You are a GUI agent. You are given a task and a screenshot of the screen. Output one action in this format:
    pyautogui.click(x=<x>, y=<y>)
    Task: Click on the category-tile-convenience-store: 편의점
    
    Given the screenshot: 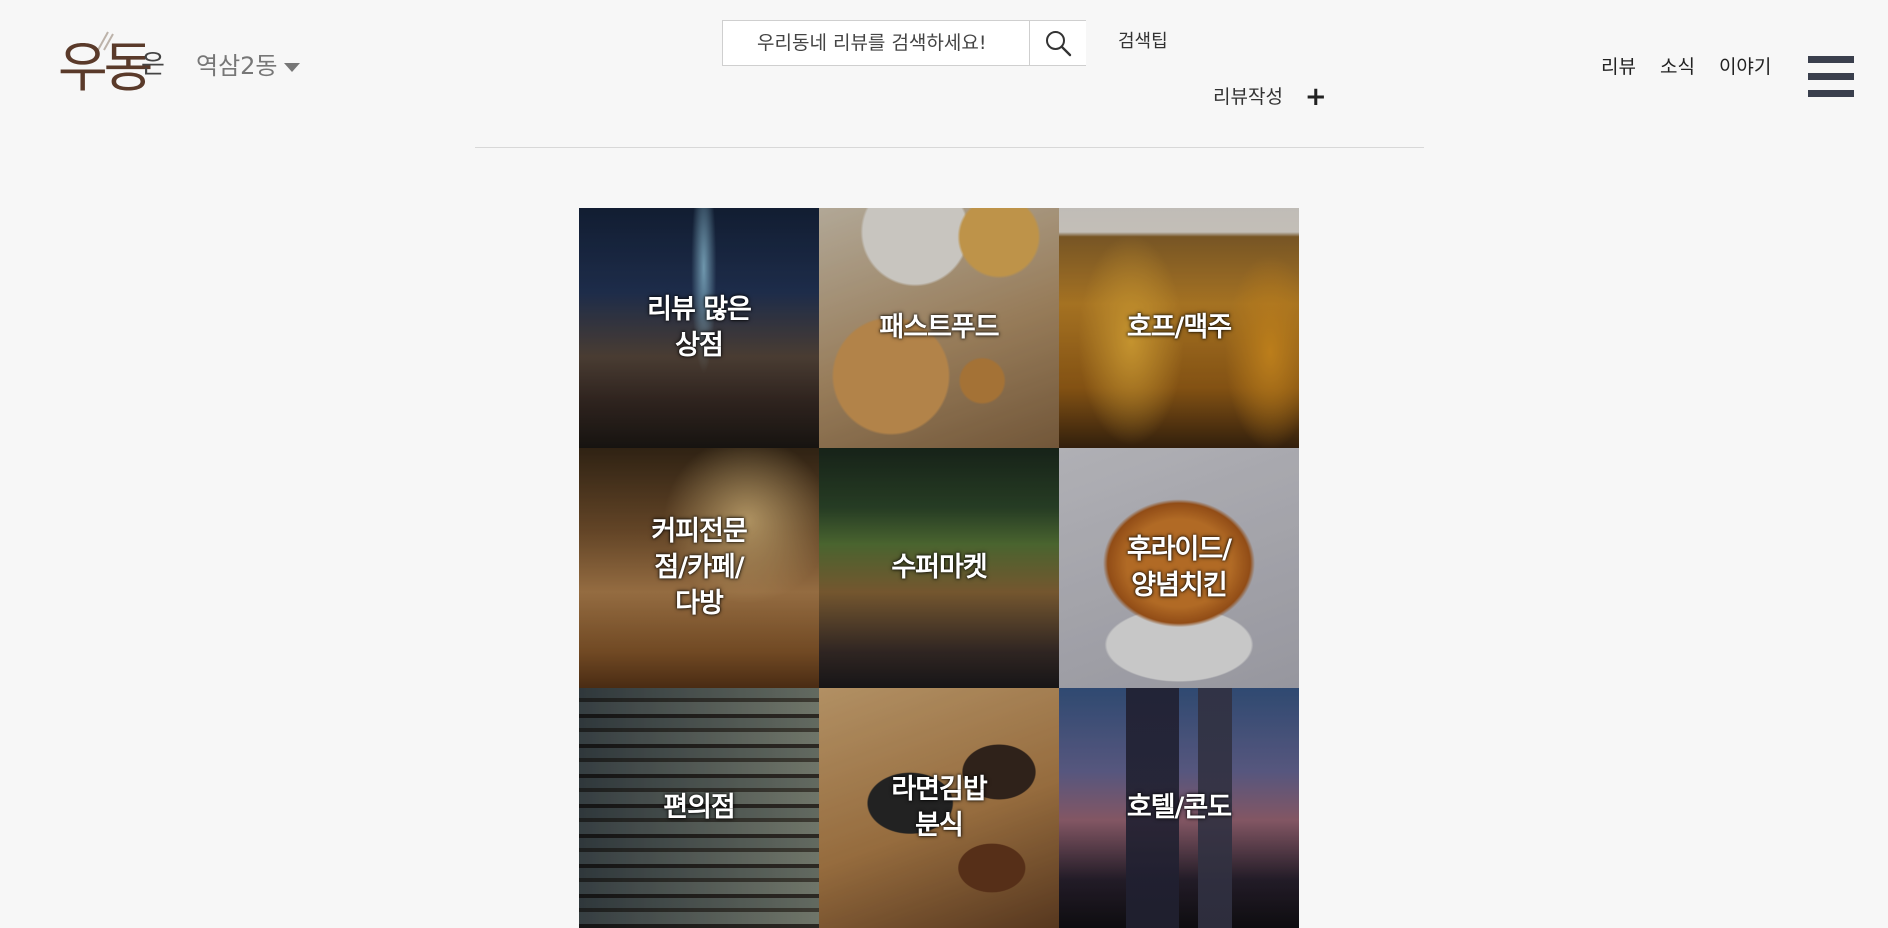 What is the action you would take?
    pyautogui.click(x=699, y=808)
    